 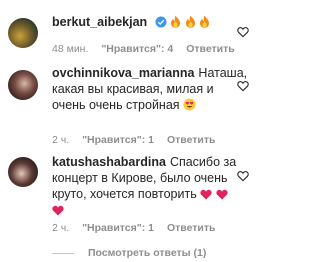 What do you see at coordinates (123, 73) in the screenshot?
I see `comment-username: ovchinnikova_marianna` at bounding box center [123, 73].